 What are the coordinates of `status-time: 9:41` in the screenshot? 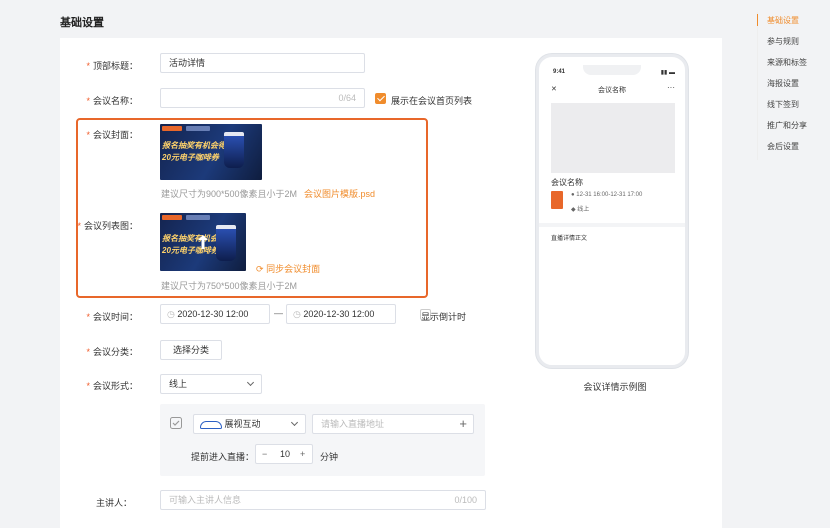 It's located at (559, 72).